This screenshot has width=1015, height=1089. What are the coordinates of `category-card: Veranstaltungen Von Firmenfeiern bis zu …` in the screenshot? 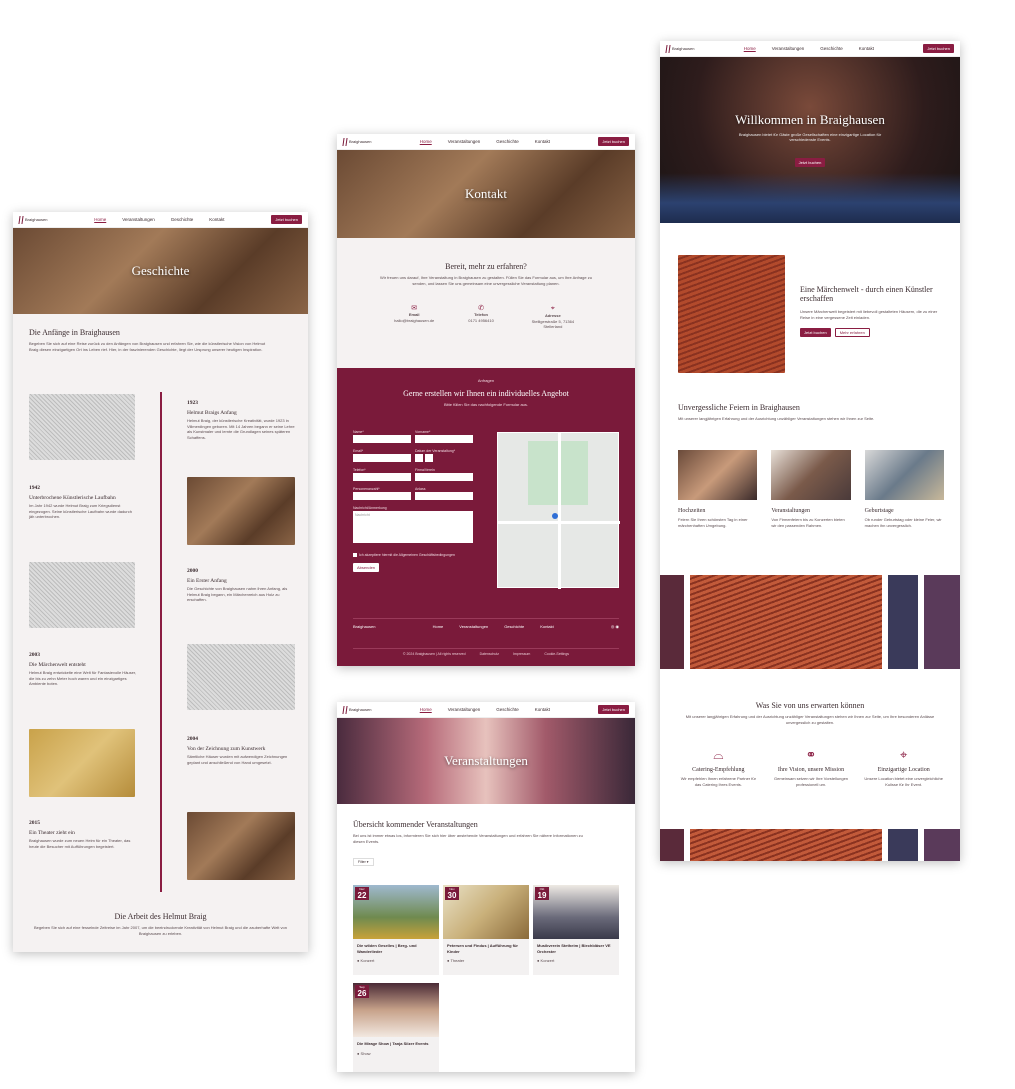 It's located at (811, 489).